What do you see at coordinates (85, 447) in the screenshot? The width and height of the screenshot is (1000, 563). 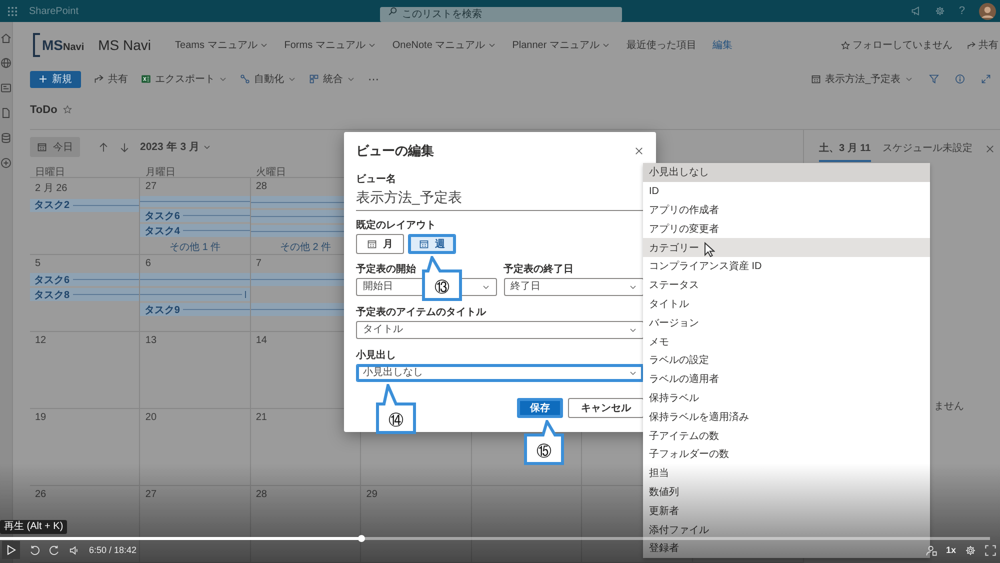 I see `day-cell: 19` at bounding box center [85, 447].